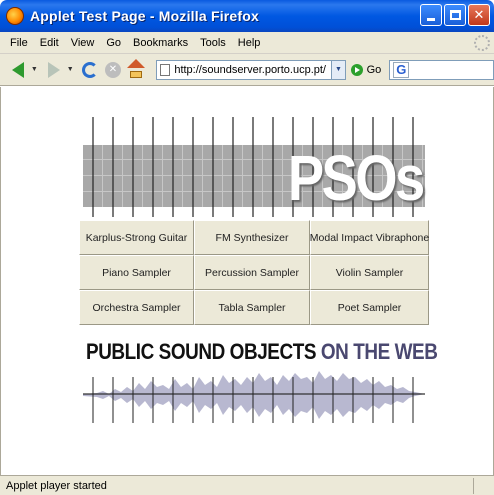 Image resolution: width=494 pixels, height=495 pixels. Describe the element at coordinates (441, 69) in the screenshot. I see `search-input: G` at that location.